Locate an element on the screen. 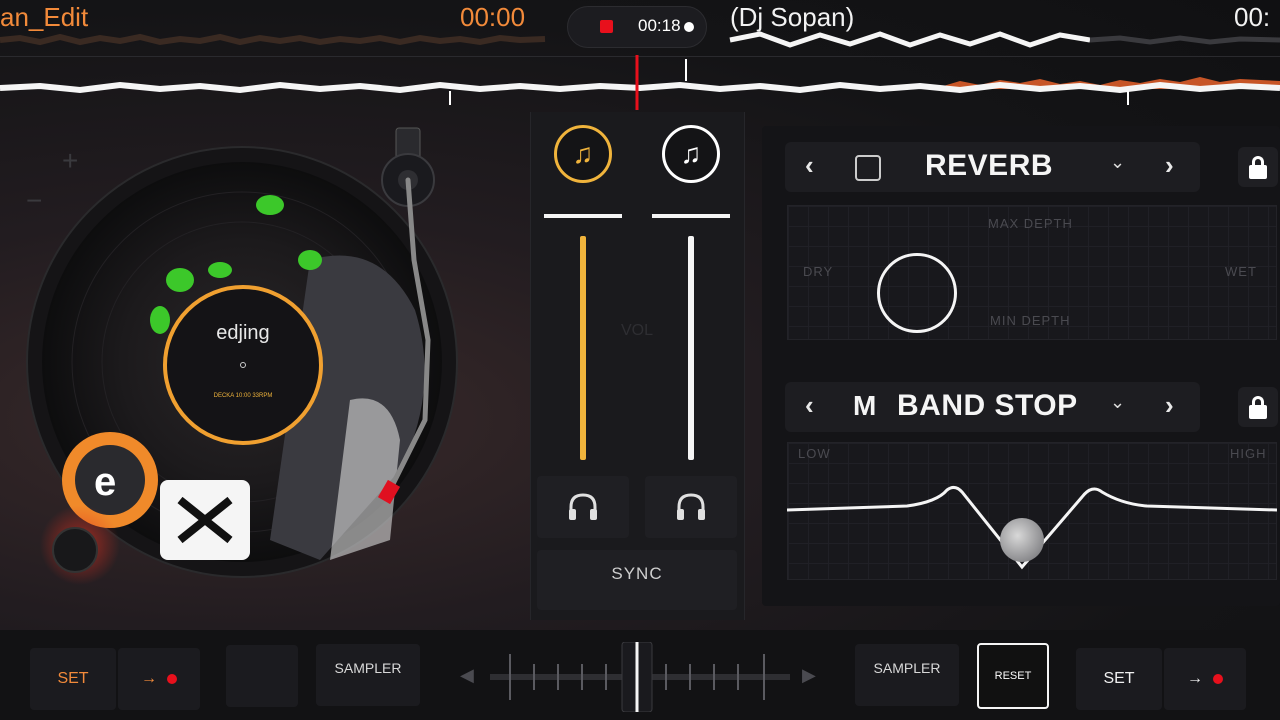 The height and width of the screenshot is (720, 1280). left-headphone-button is located at coordinates (583, 507).